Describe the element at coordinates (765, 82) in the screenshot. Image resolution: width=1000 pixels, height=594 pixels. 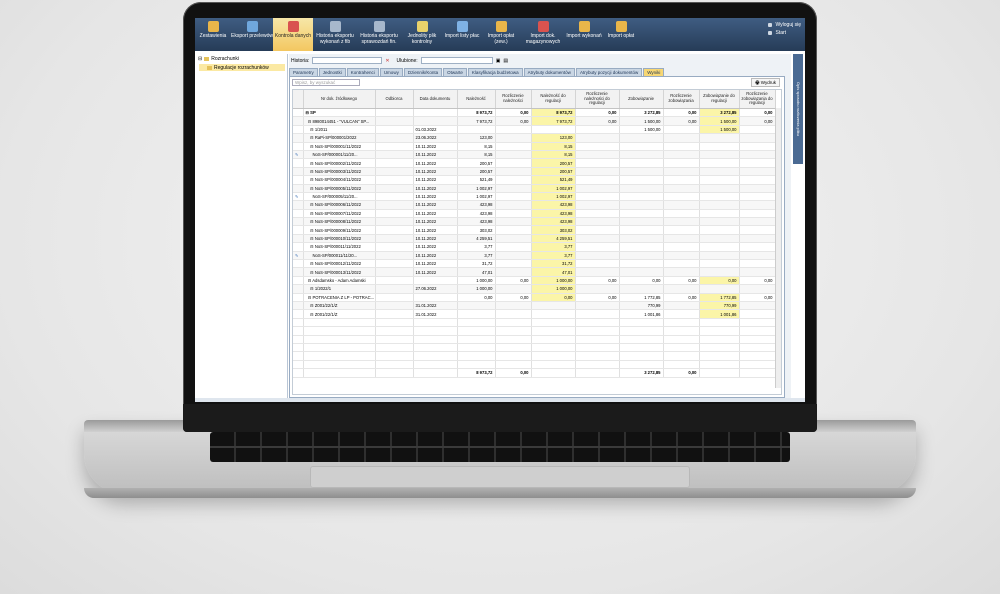
I see `print-button: 🖶 Wydruk` at that location.